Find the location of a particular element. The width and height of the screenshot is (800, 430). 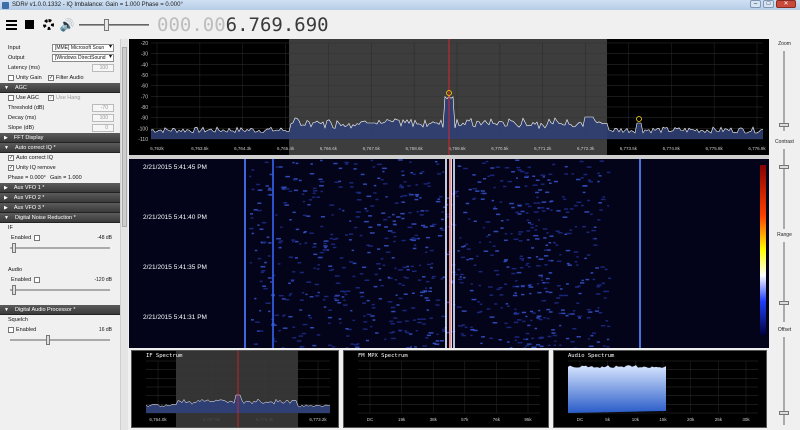

range-slider is located at coordinates (784, 282).